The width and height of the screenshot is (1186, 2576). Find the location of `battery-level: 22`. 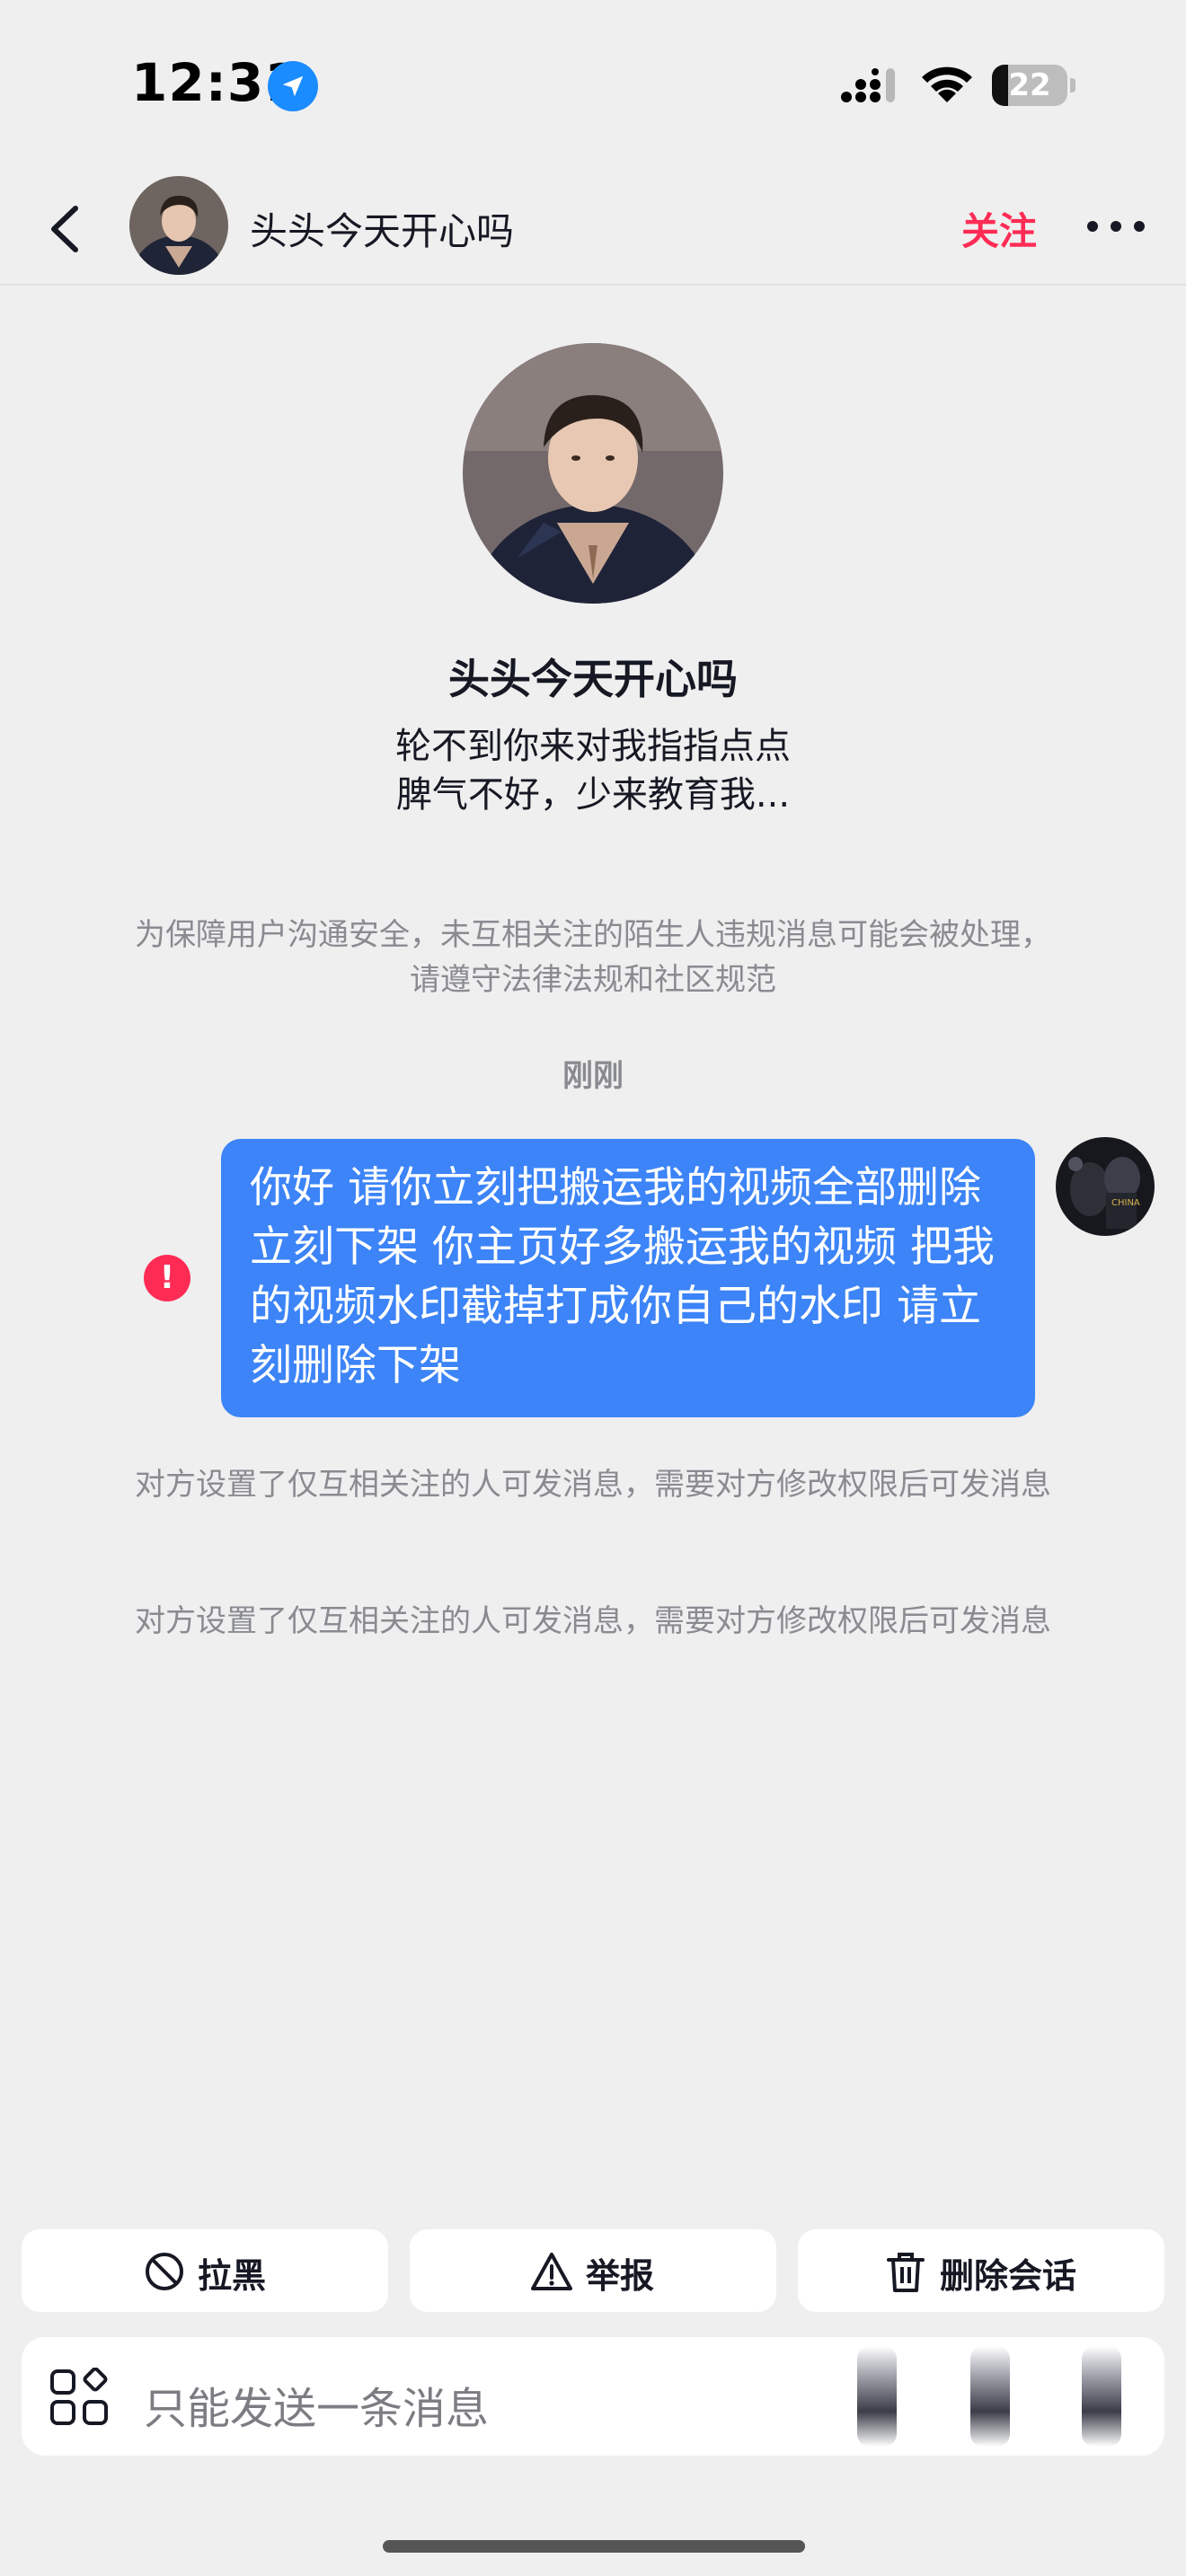

battery-level: 22 is located at coordinates (1029, 85).